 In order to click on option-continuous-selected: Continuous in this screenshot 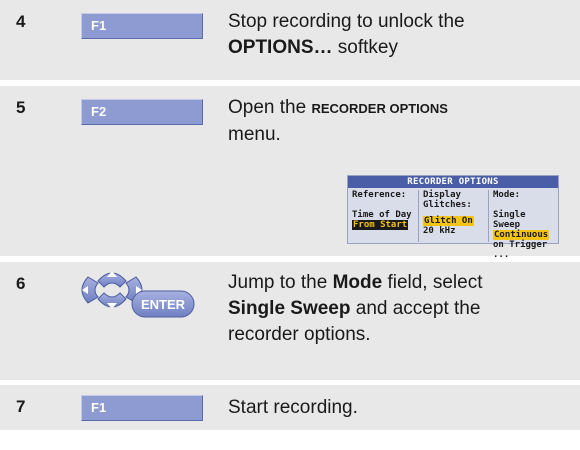, I will do `click(521, 235)`.